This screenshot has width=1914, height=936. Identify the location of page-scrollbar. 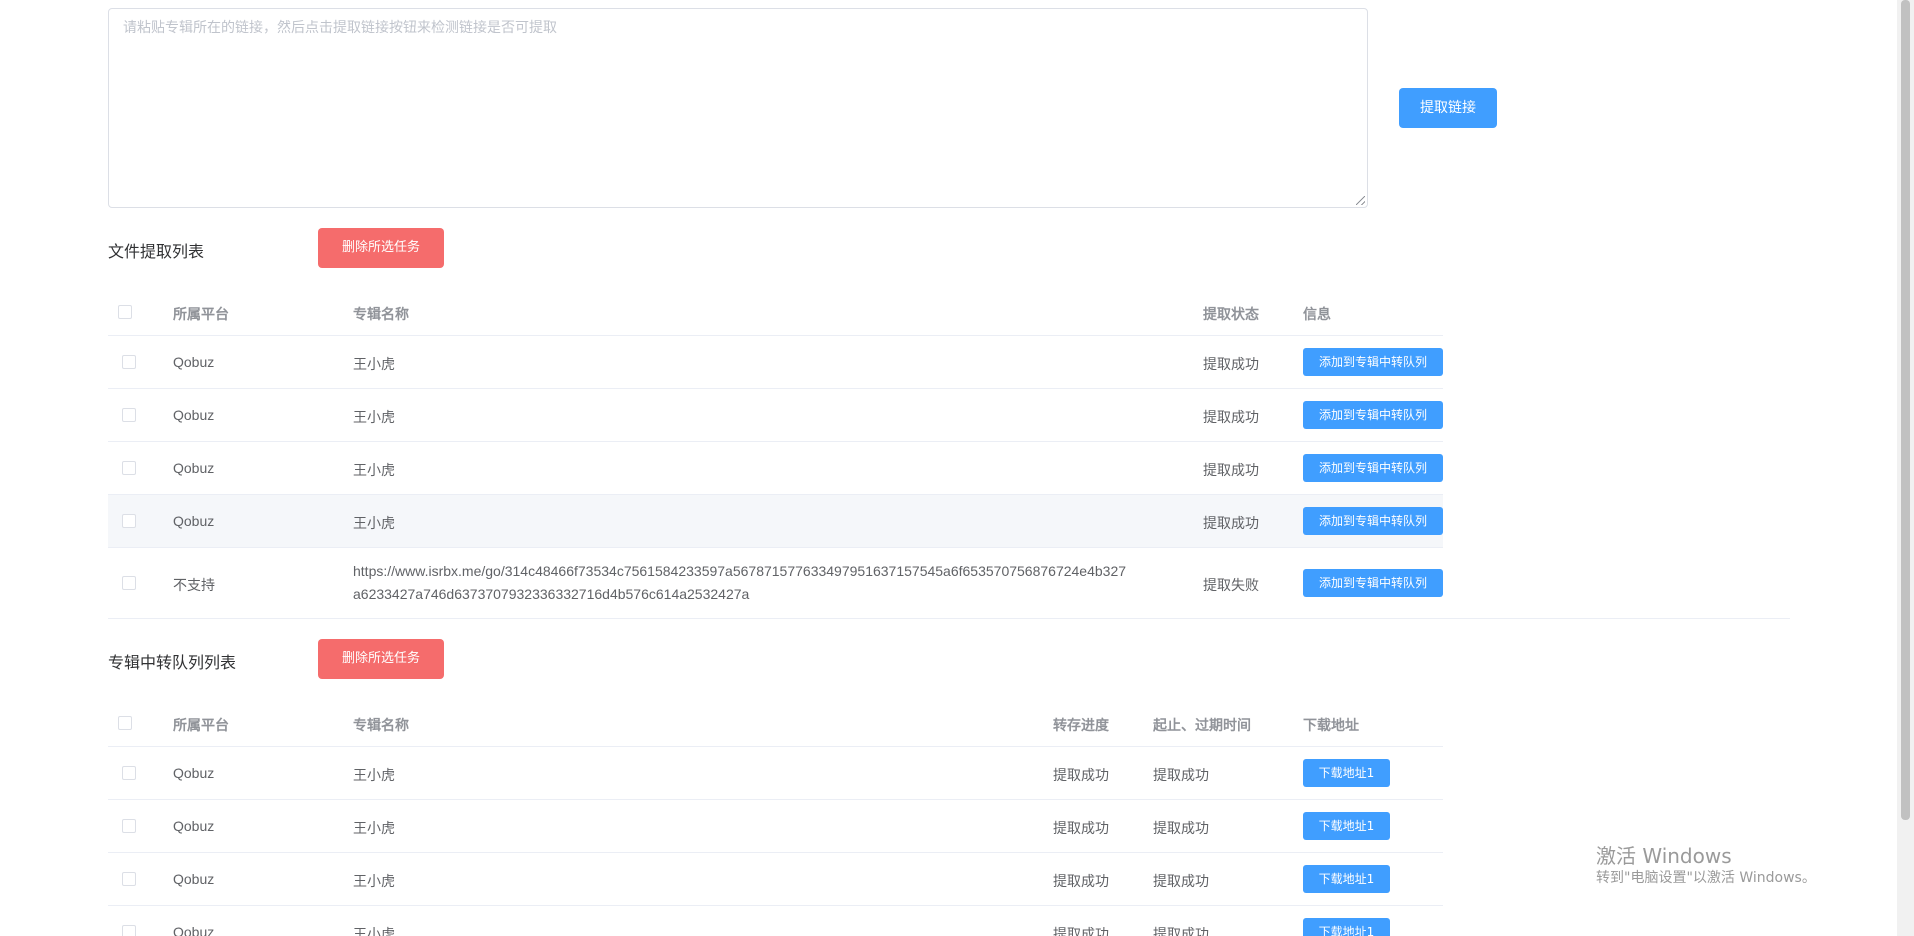
(1905, 468).